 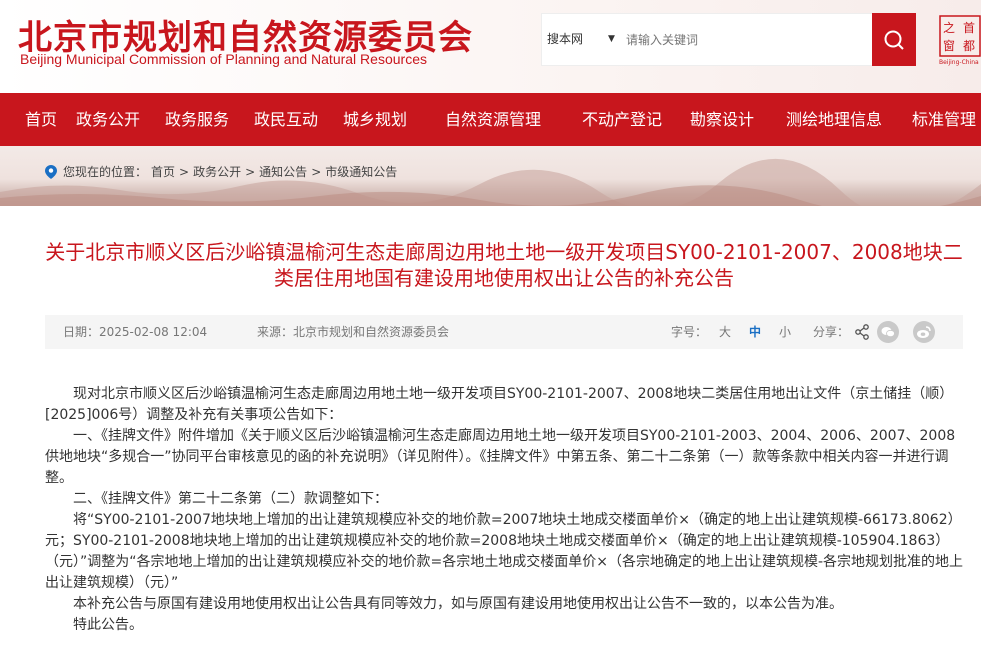 What do you see at coordinates (105, 172) in the screenshot?
I see `breadcrumb-prefix: 您现在的位置：` at bounding box center [105, 172].